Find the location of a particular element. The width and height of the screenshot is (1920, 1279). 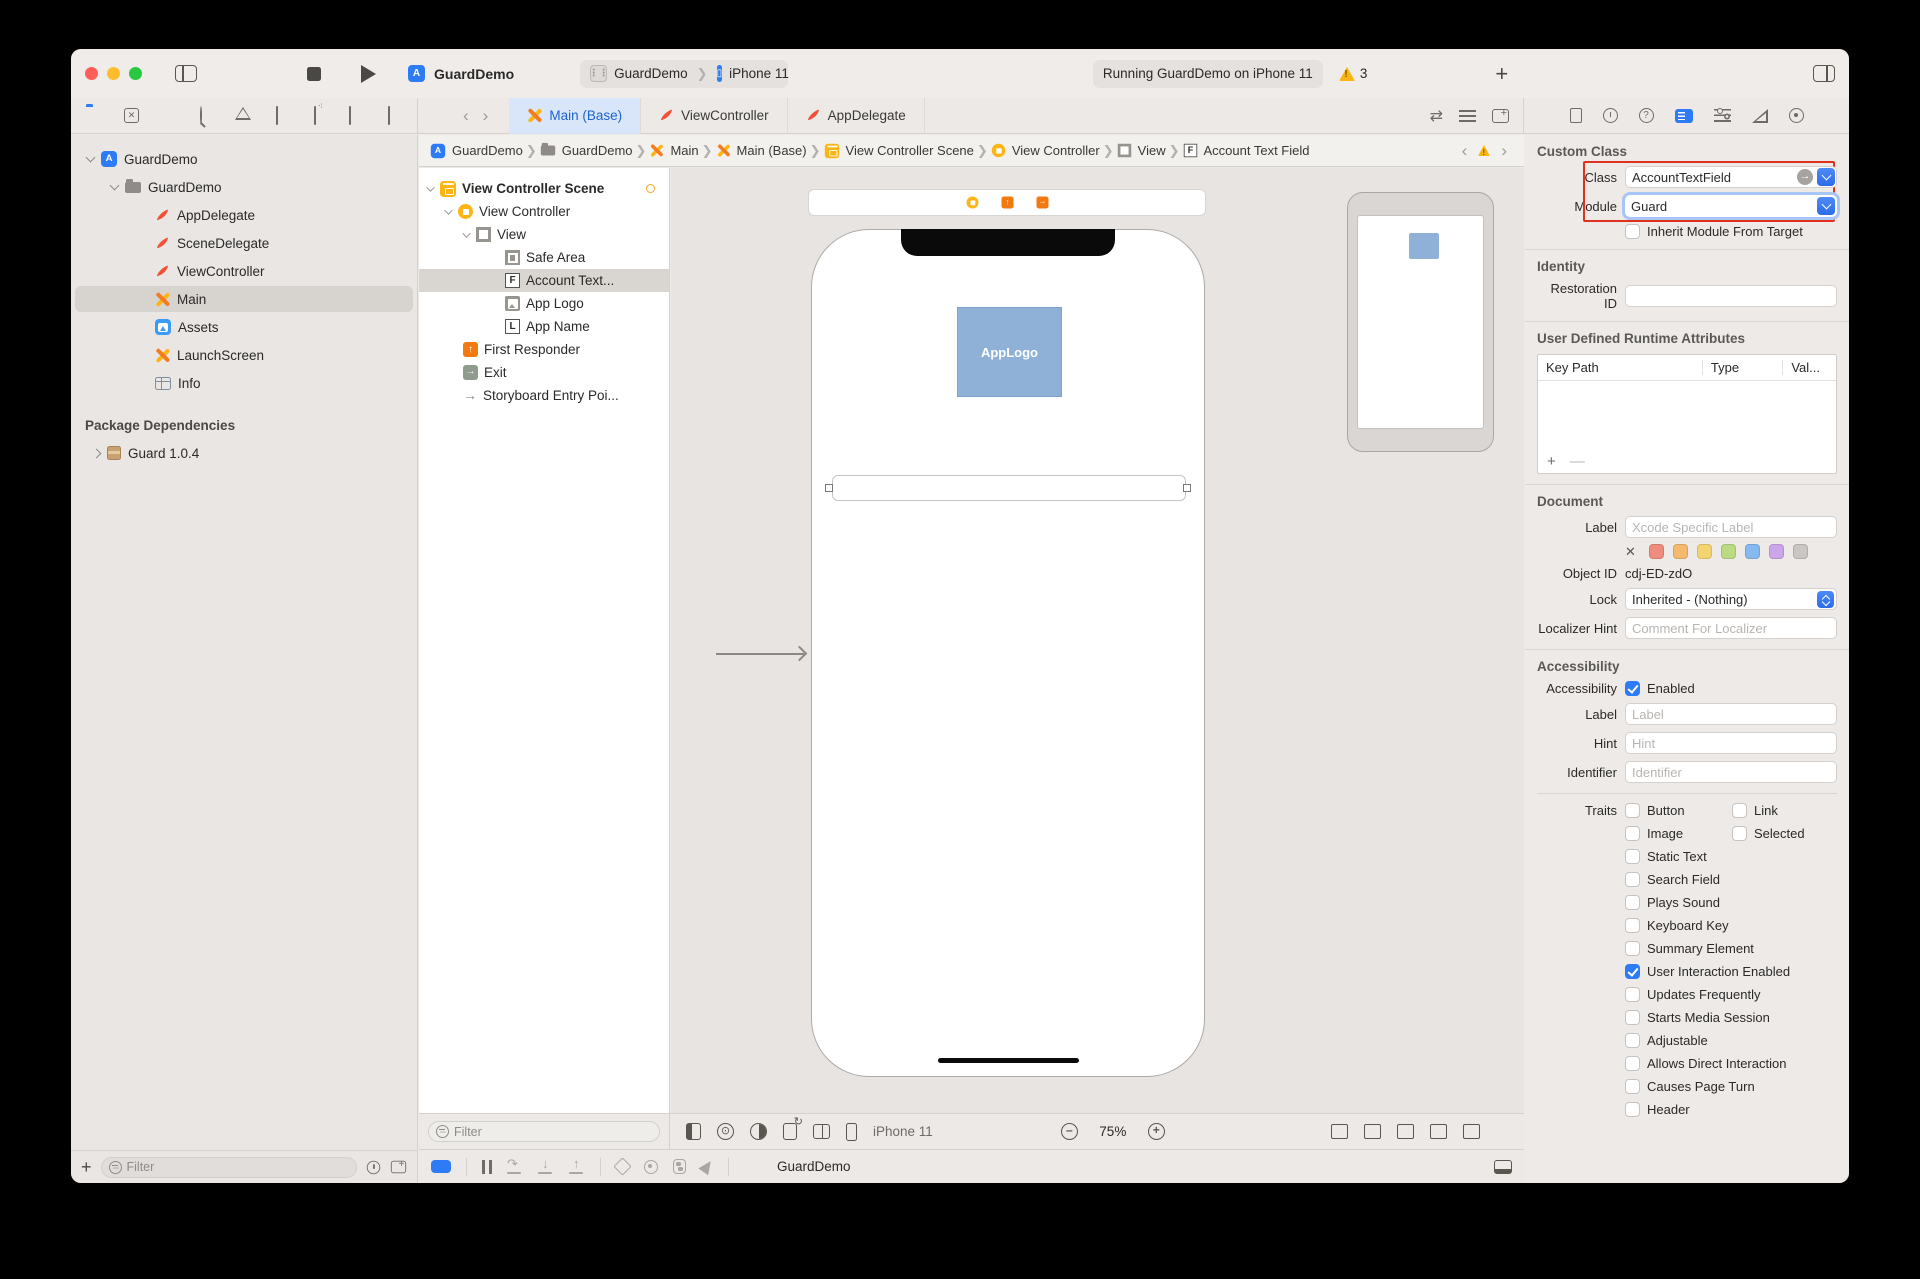

trait-checkbox-button is located at coordinates (1632, 810).